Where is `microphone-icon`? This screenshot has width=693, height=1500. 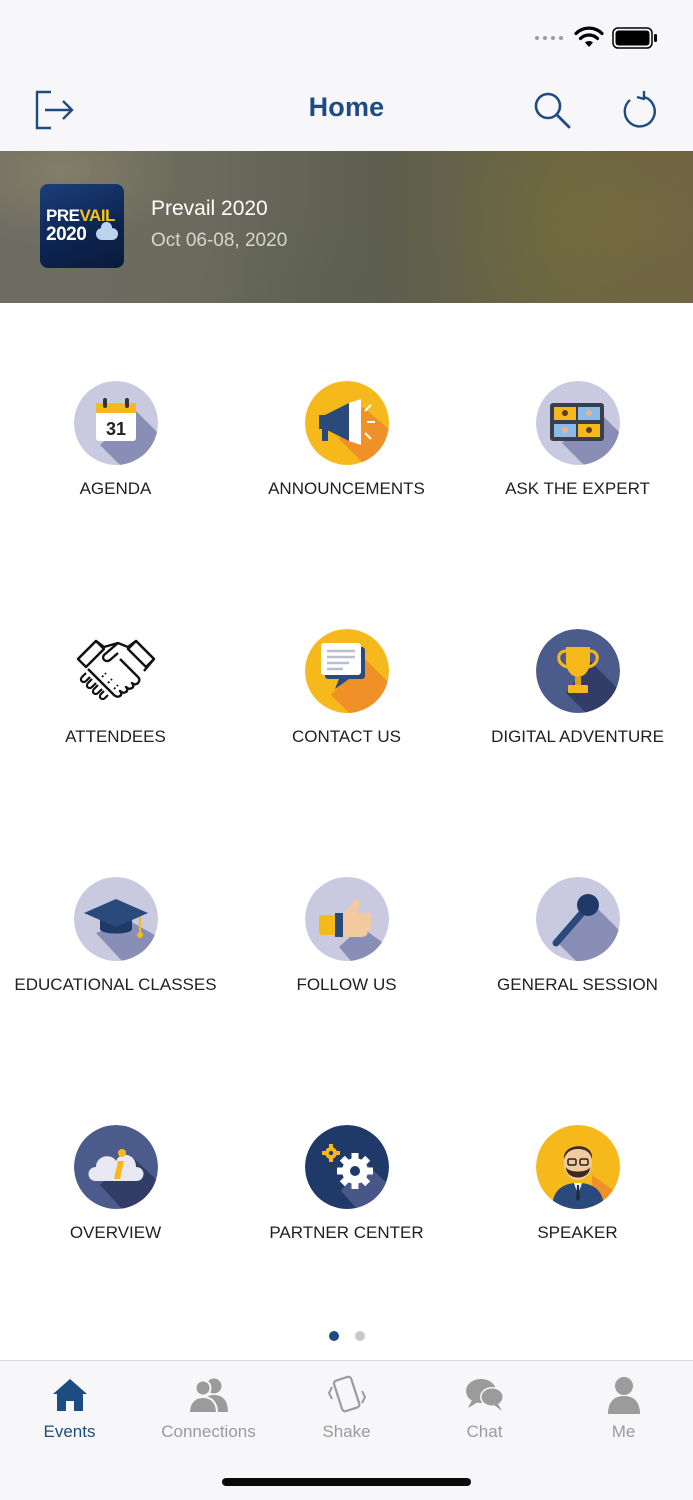 microphone-icon is located at coordinates (578, 919).